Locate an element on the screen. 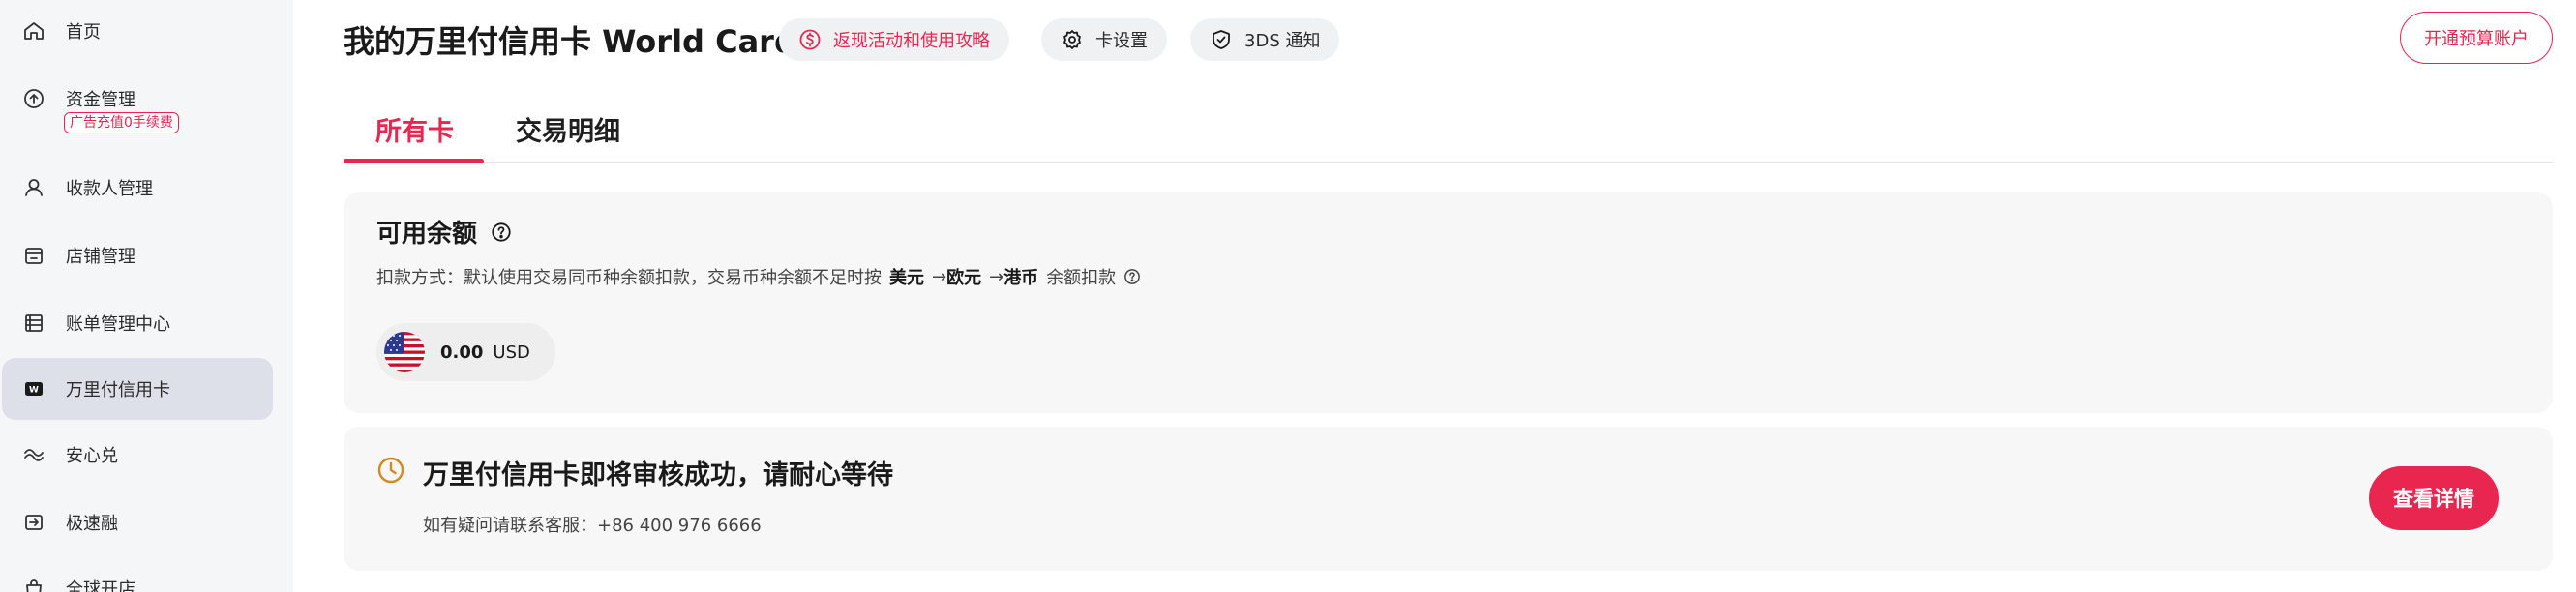 The height and width of the screenshot is (592, 2576). cashback-guide-label: 返现活动和使用攻略 is located at coordinates (911, 41).